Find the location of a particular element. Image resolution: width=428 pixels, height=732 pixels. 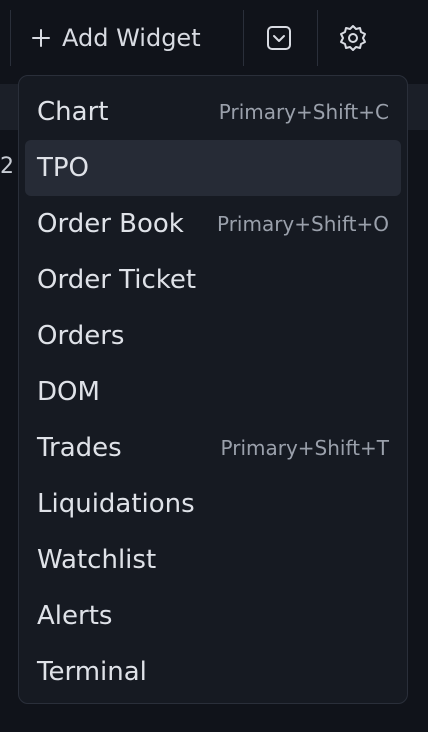

menu-item-label: Alerts is located at coordinates (75, 616).